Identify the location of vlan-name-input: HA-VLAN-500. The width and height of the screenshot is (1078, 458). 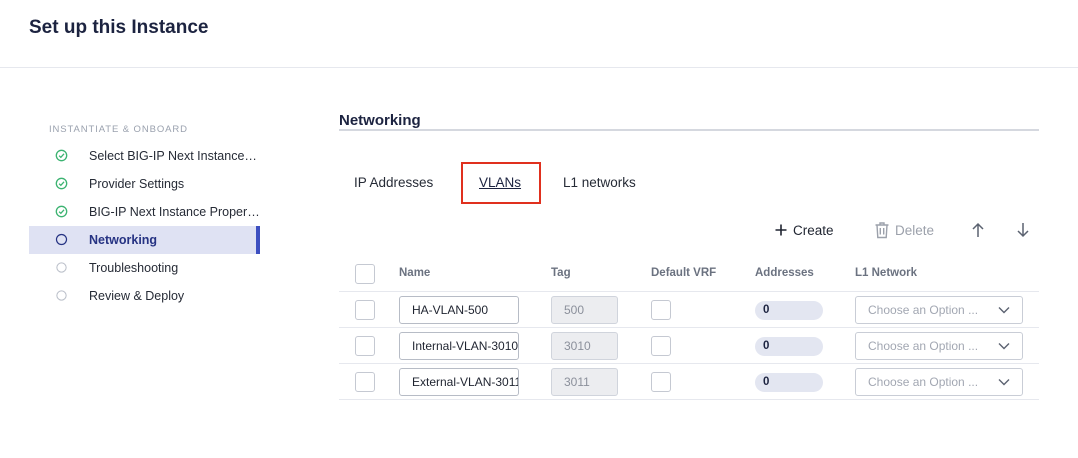
(459, 310).